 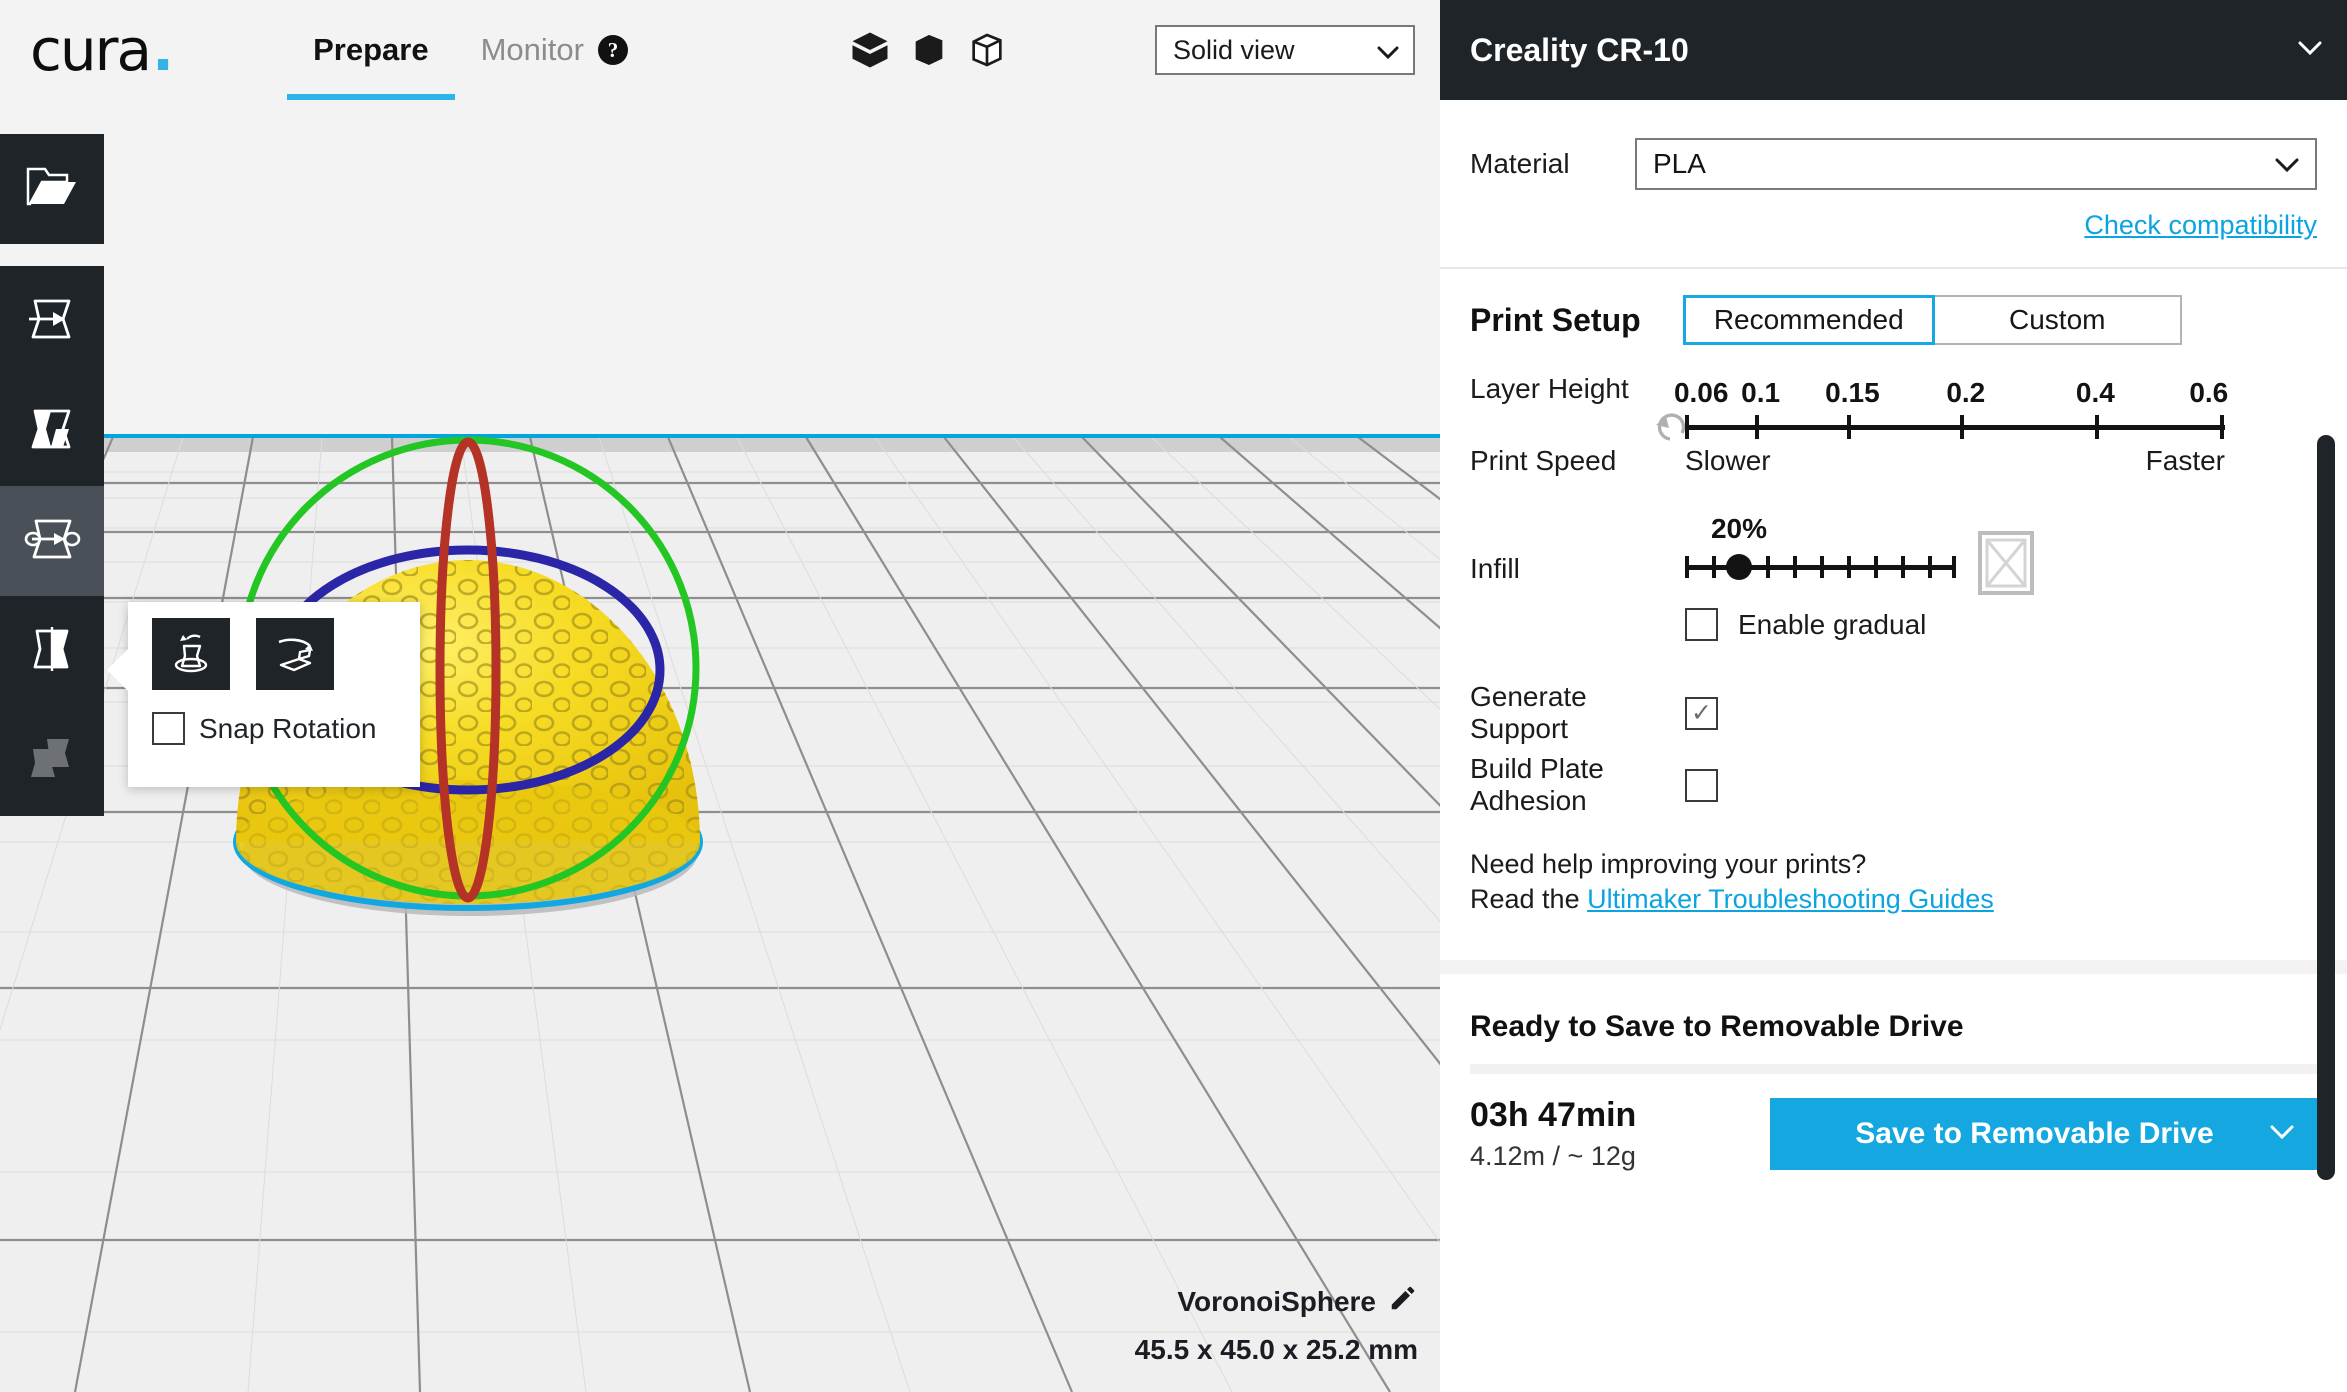 I want to click on print-estimate: 03h 47min 4.12m / ~ 12g, so click(x=1620, y=1134).